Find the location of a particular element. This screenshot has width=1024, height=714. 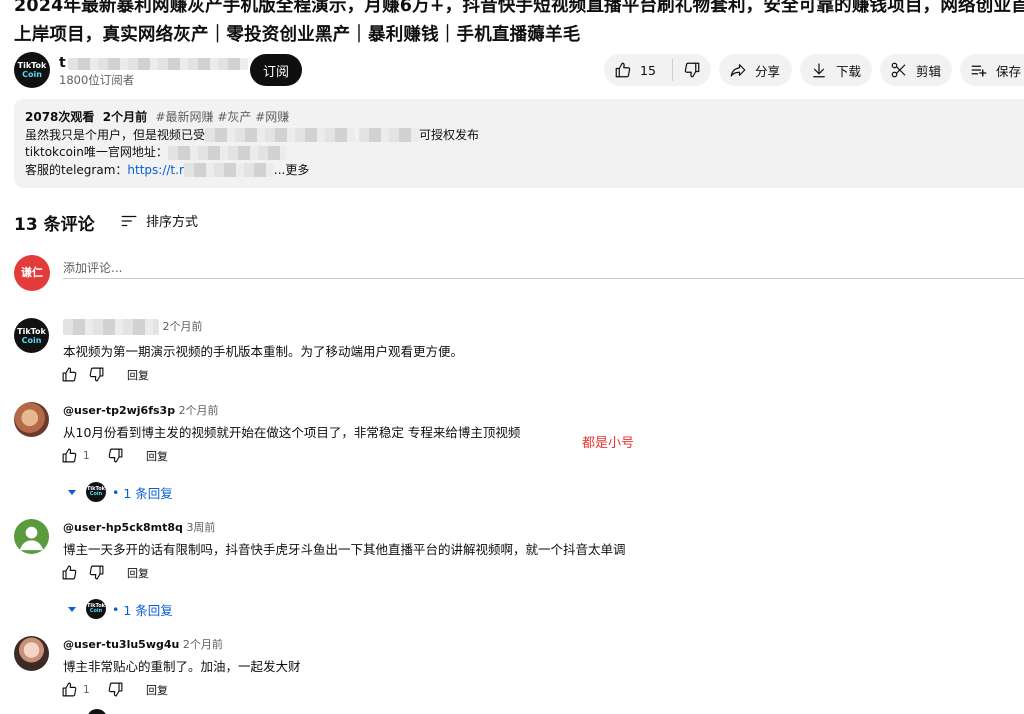

playlist-add-icon is located at coordinates (979, 71).